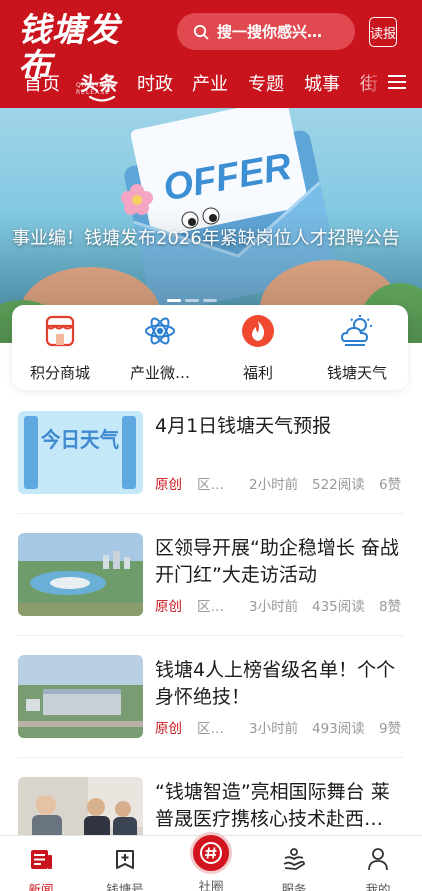 Image resolution: width=422 pixels, height=891 pixels. I want to click on news-meta: 原创 区… 3小时前 435阅读 8赞, so click(279, 605).